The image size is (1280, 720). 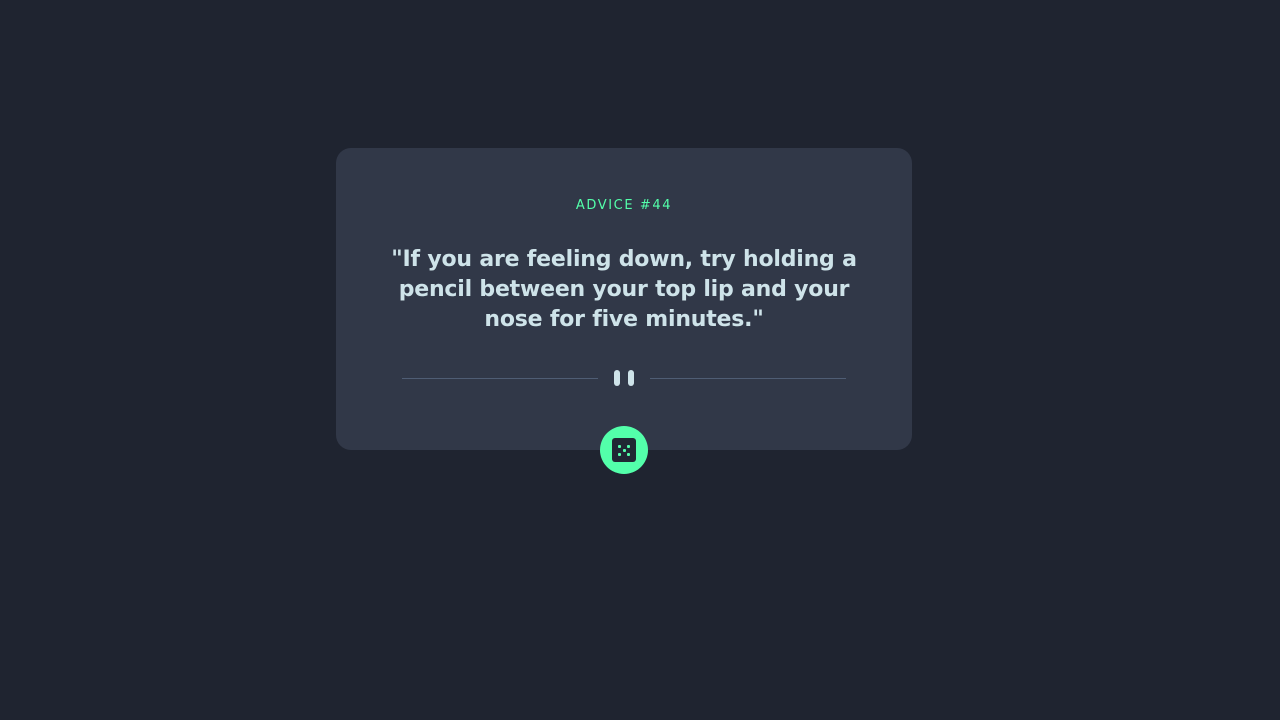 I want to click on divider-line-right, so click(x=748, y=378).